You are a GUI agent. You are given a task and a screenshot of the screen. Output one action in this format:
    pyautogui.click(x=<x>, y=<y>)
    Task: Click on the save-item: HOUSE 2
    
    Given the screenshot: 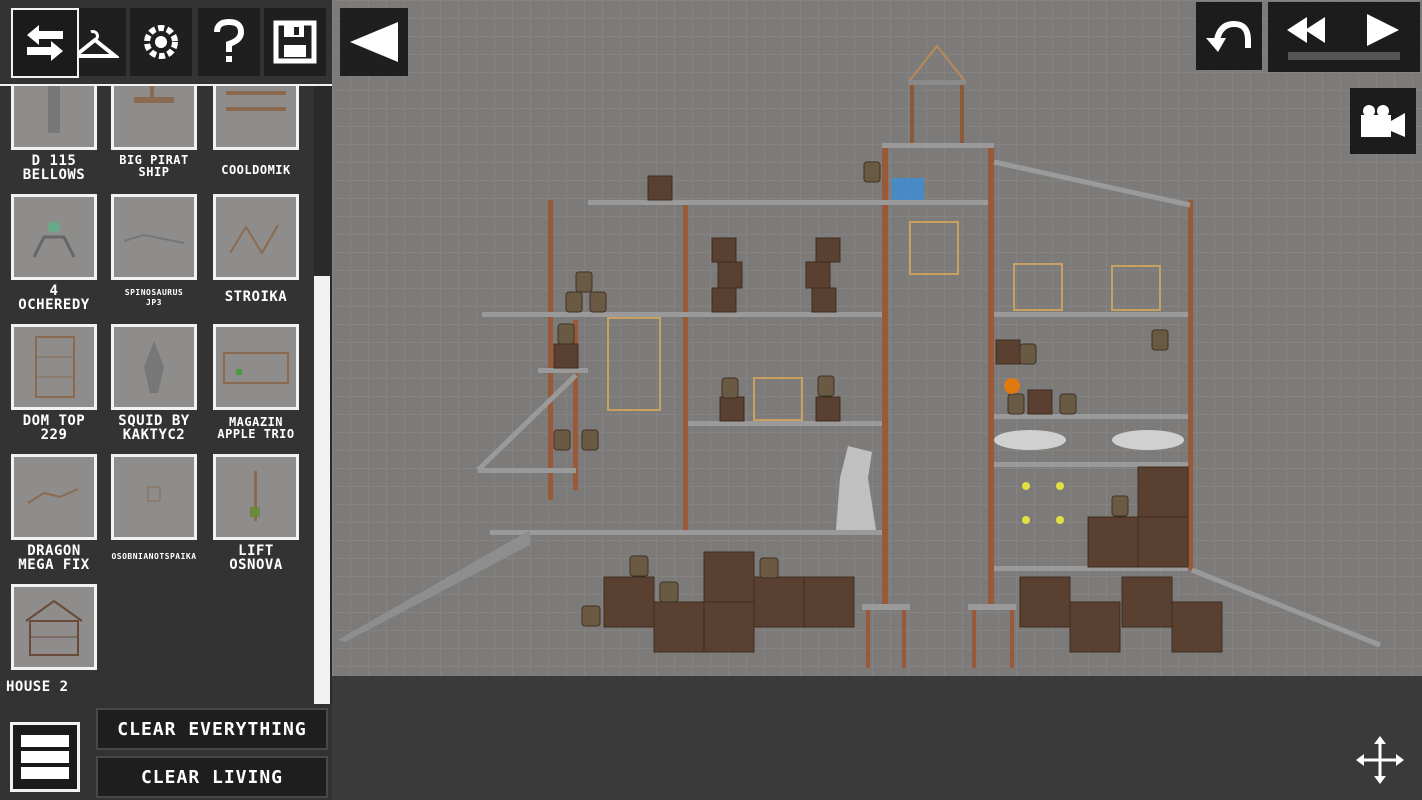 What is the action you would take?
    pyautogui.click(x=54, y=639)
    